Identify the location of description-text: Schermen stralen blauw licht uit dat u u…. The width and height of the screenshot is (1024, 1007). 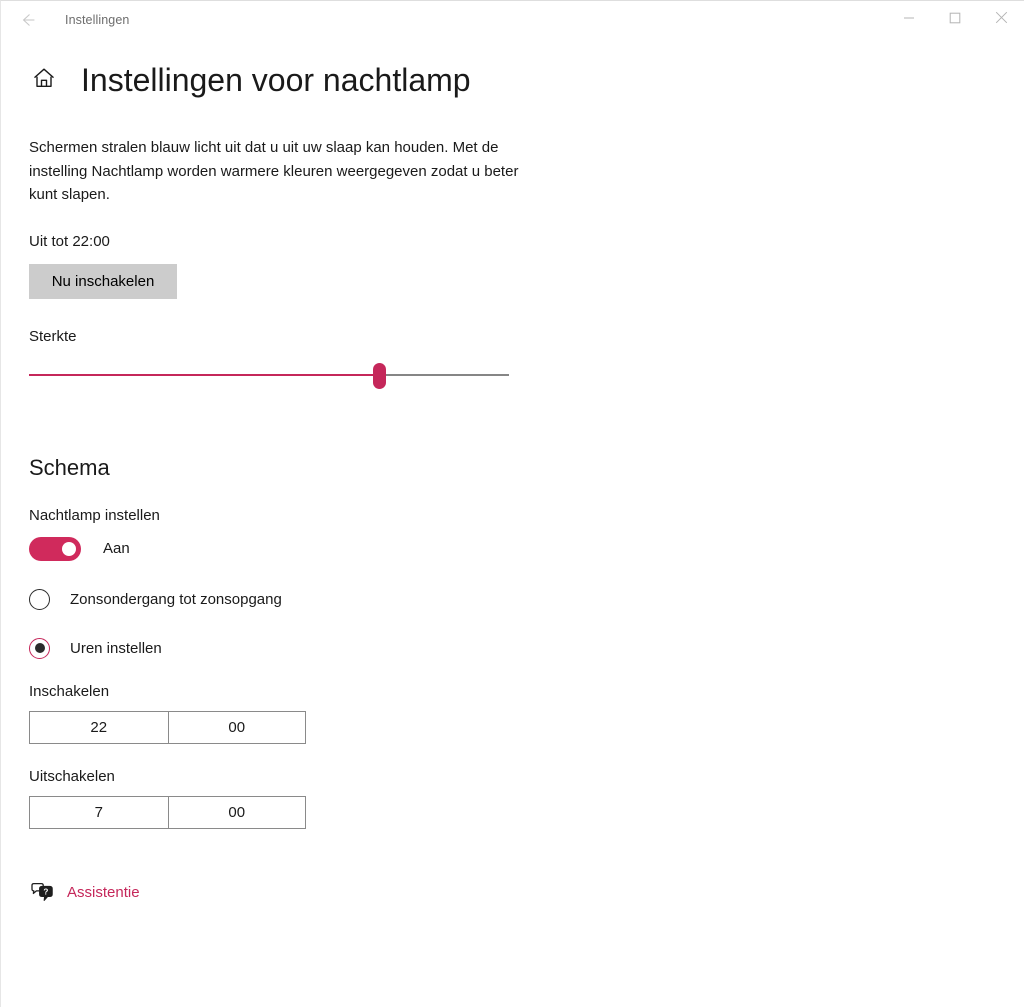
(274, 171).